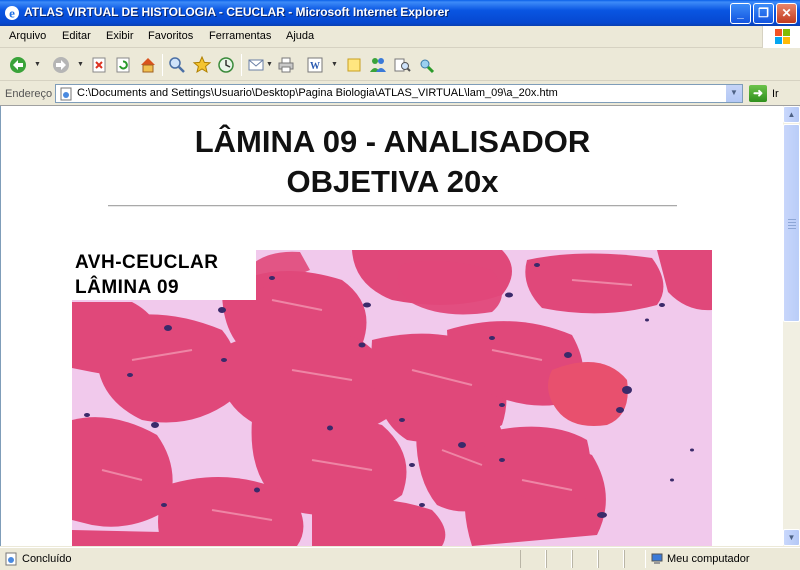  I want to click on edit-dropdown-icon: ▼, so click(334, 64).